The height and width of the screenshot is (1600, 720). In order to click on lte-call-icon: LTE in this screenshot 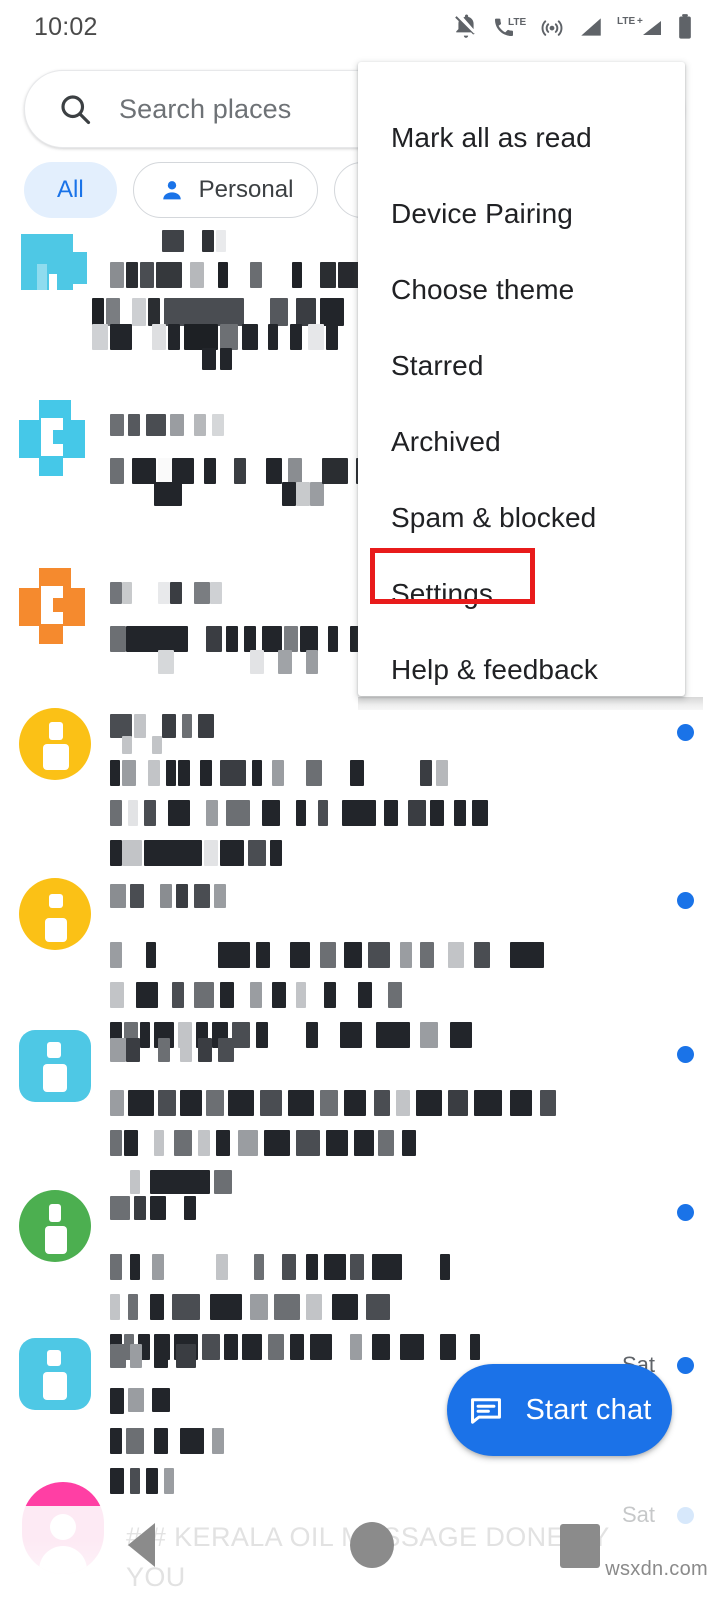, I will do `click(510, 26)`.